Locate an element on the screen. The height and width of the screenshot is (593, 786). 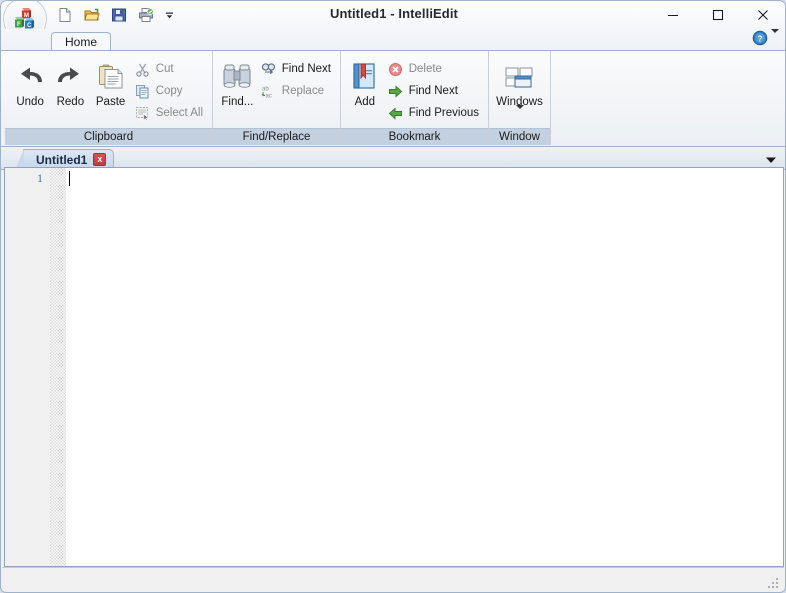
cut-button: Cut is located at coordinates (169, 69).